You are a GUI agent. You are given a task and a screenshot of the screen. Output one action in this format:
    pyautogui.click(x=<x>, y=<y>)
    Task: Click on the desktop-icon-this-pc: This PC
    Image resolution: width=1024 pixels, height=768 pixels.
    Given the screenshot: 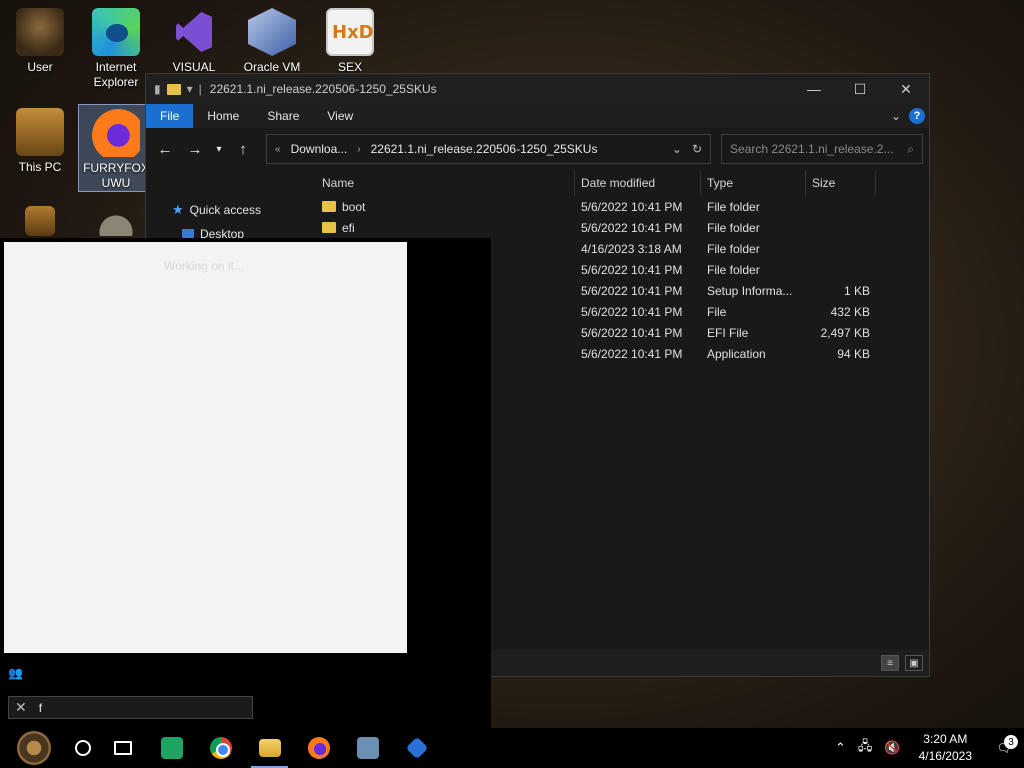 What is the action you would take?
    pyautogui.click(x=40, y=141)
    